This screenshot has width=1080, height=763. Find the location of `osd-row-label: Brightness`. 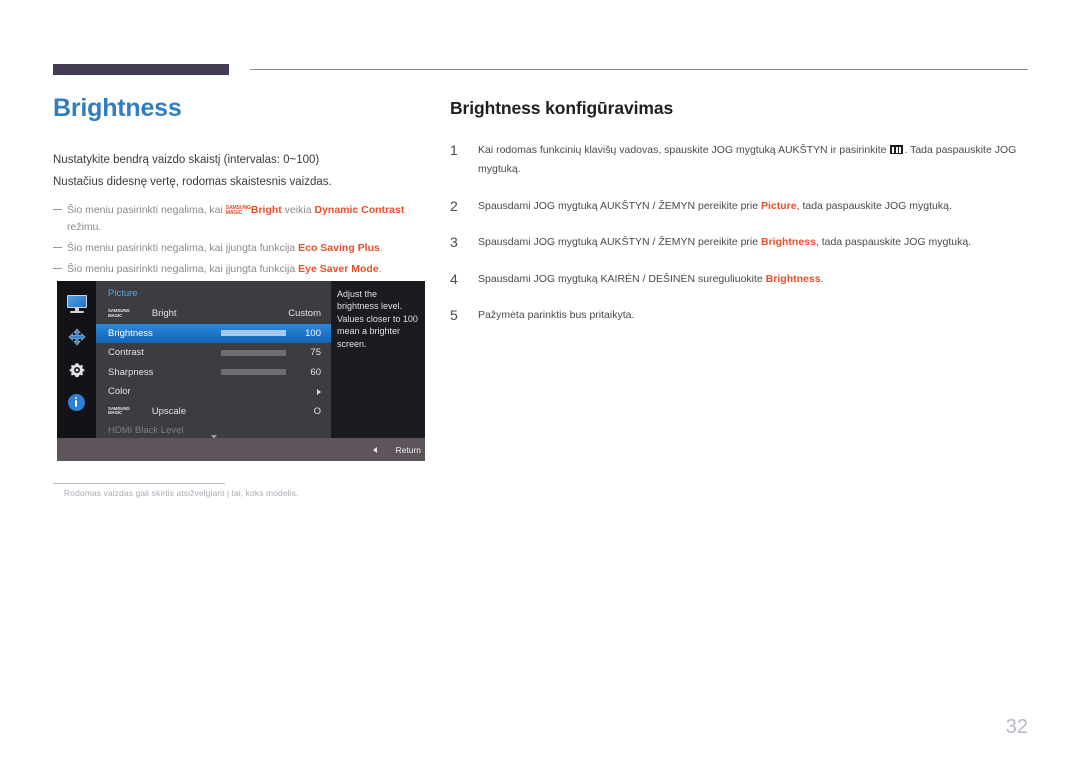

osd-row-label: Brightness is located at coordinates (130, 333).